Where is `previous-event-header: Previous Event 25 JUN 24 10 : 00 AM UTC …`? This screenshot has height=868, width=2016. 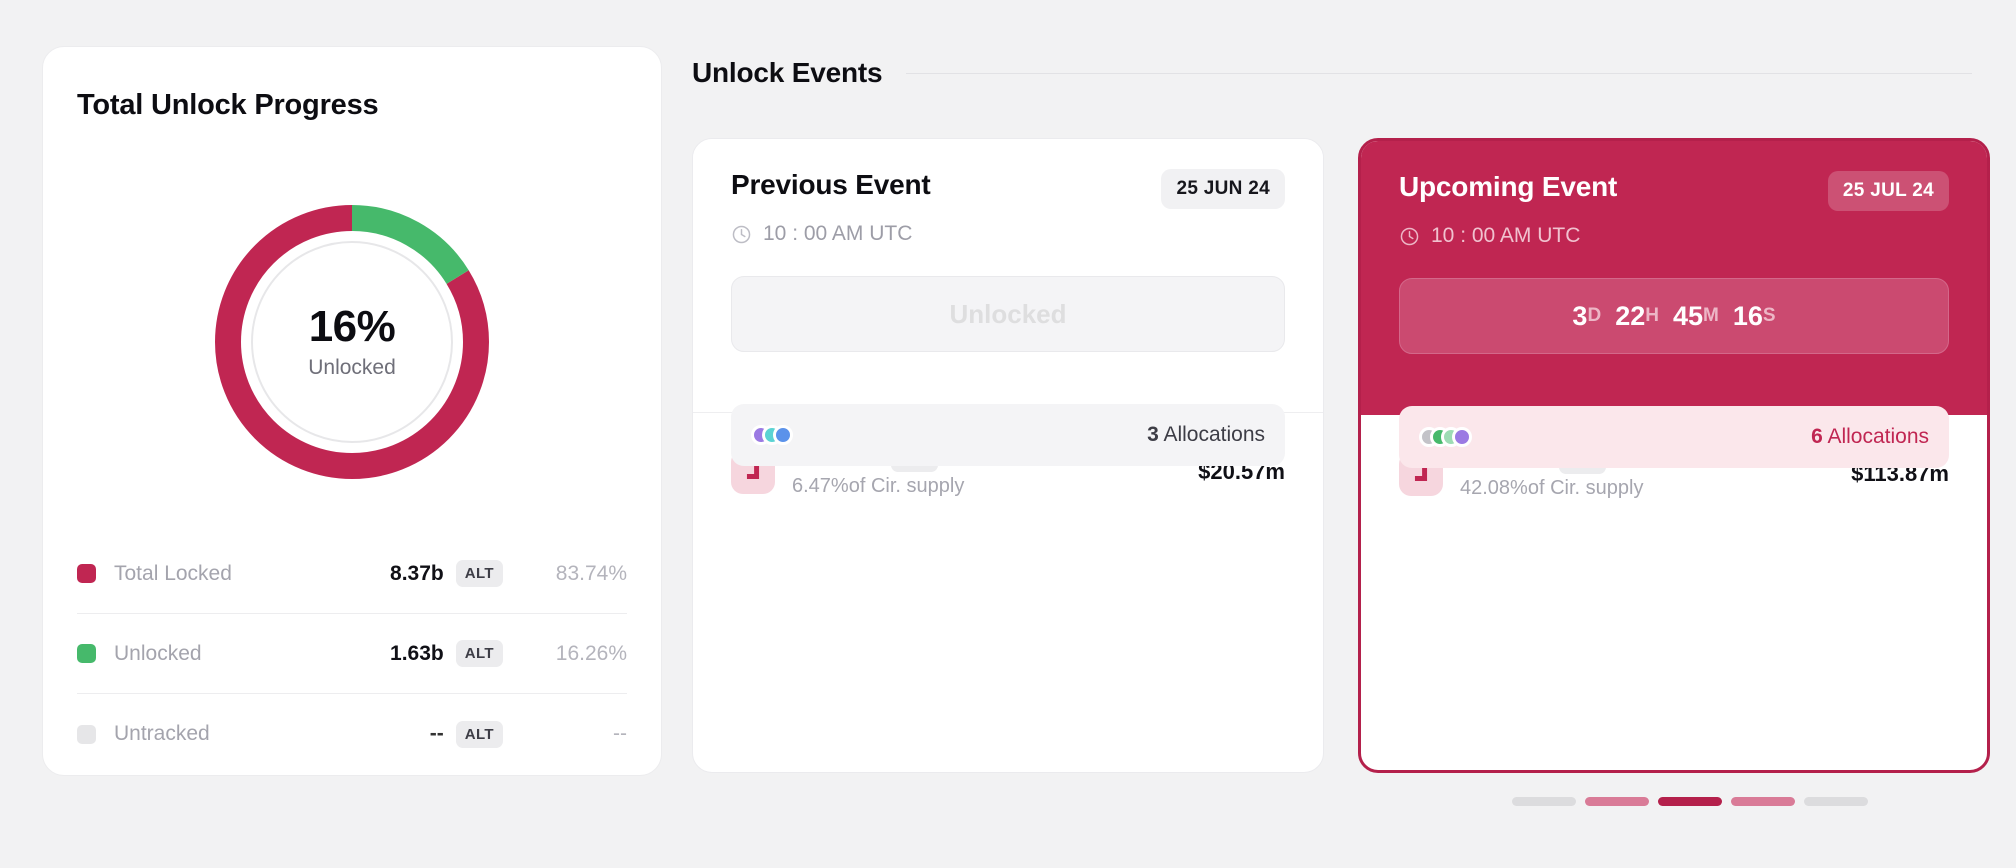 previous-event-header: Previous Event 25 JUN 24 10 : 00 AM UTC … is located at coordinates (1008, 276).